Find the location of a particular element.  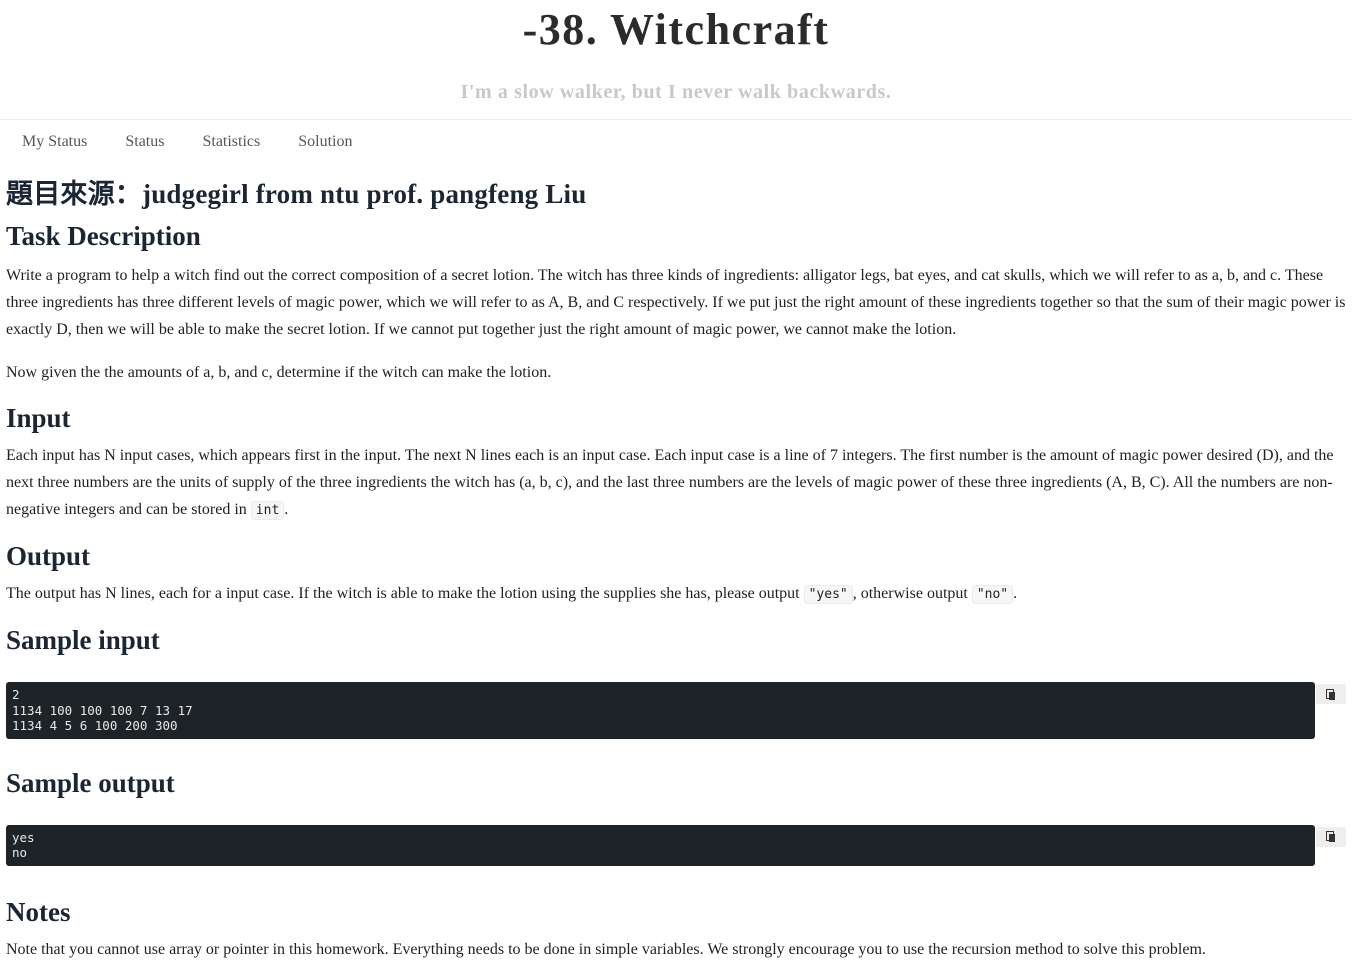

page-title: -38. Witchcraft is located at coordinates (676, 28).